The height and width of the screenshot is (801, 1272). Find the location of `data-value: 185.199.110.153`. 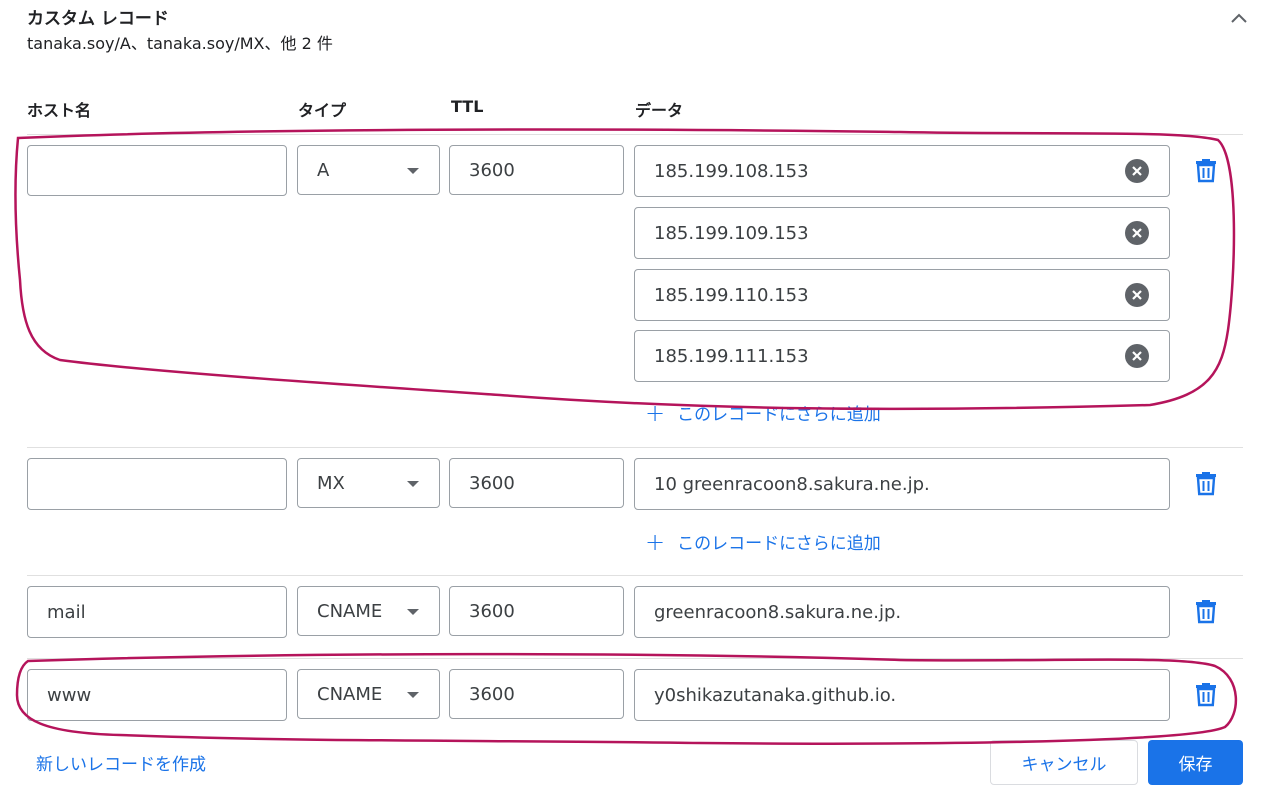

data-value: 185.199.110.153 is located at coordinates (731, 295).